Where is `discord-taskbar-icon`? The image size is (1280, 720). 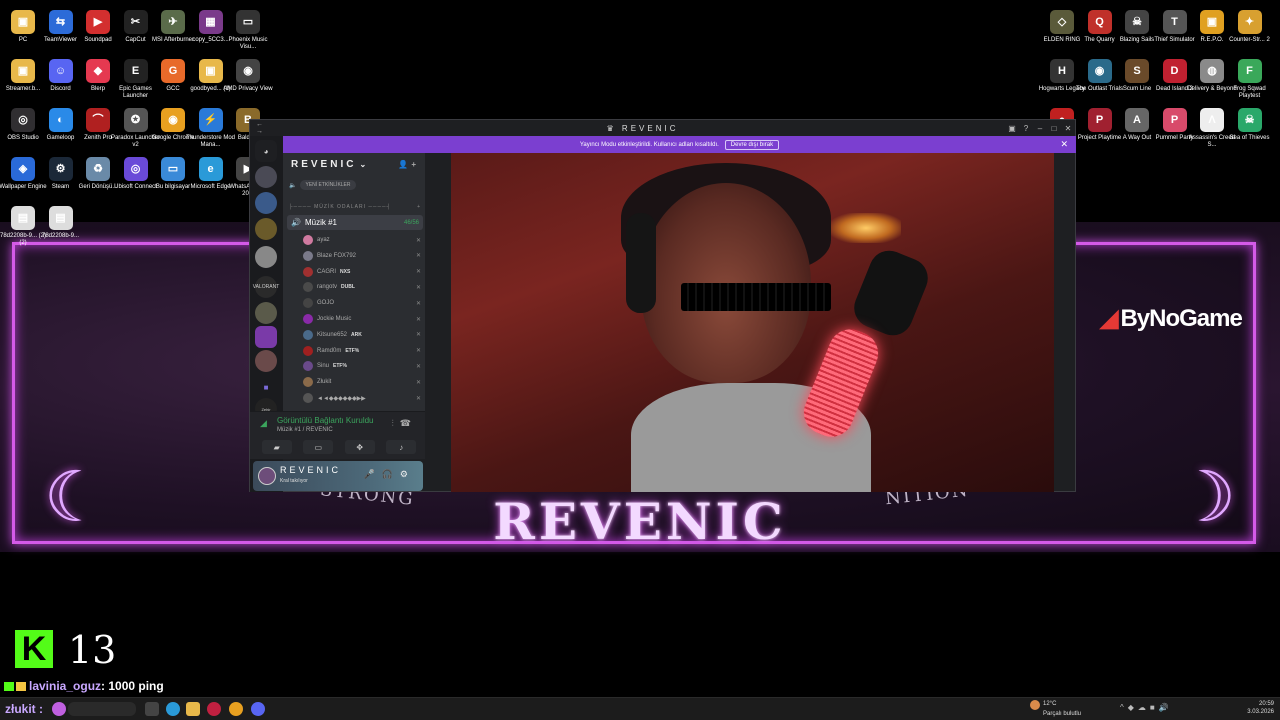
discord-taskbar-icon is located at coordinates (258, 709).